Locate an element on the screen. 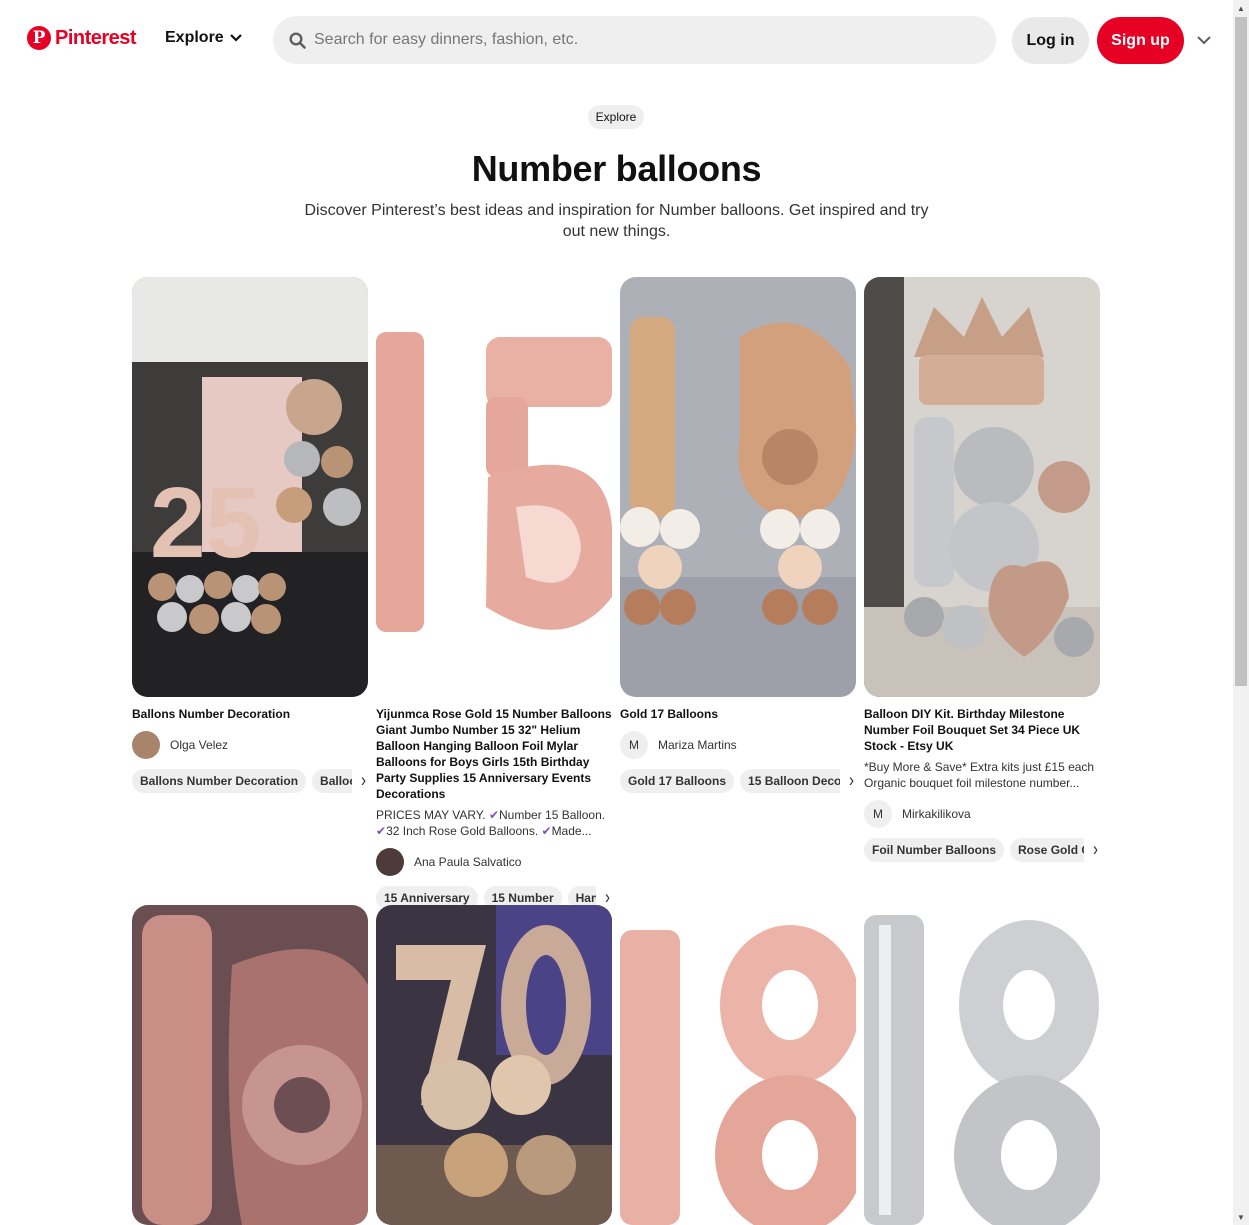 The image size is (1249, 1225). desc-text: Number 15 Balloon. is located at coordinates (552, 815).